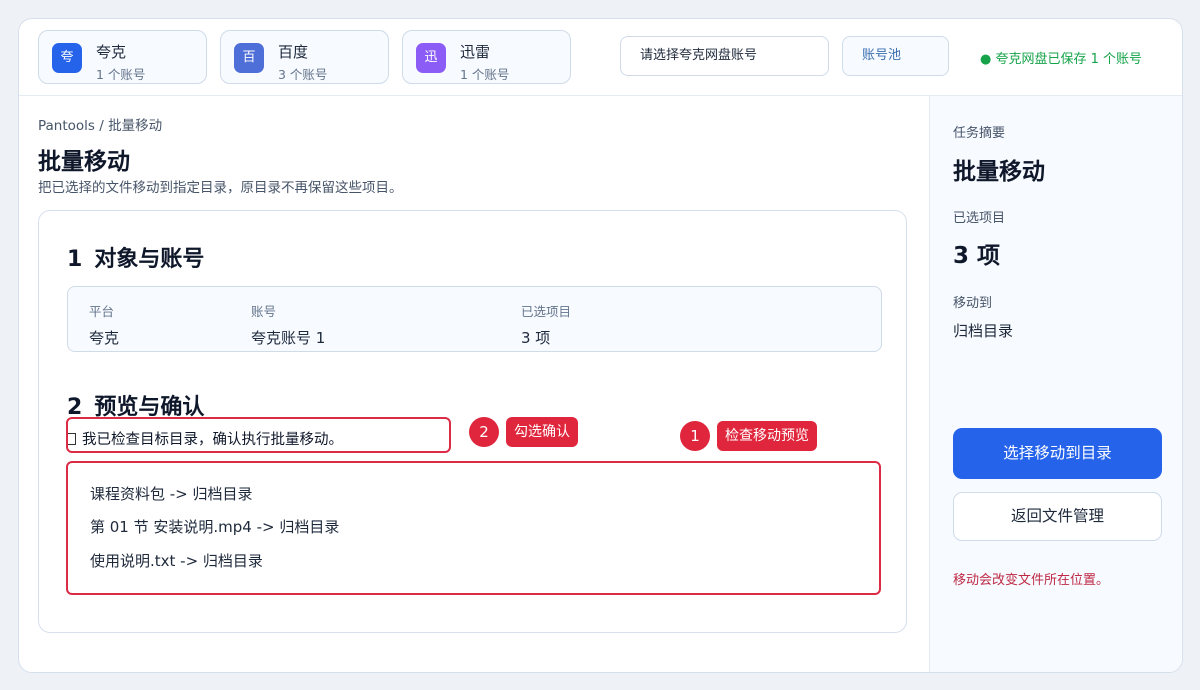 This screenshot has width=1200, height=690. What do you see at coordinates (767, 436) in the screenshot?
I see `annotation-tag: 检查移动预览` at bounding box center [767, 436].